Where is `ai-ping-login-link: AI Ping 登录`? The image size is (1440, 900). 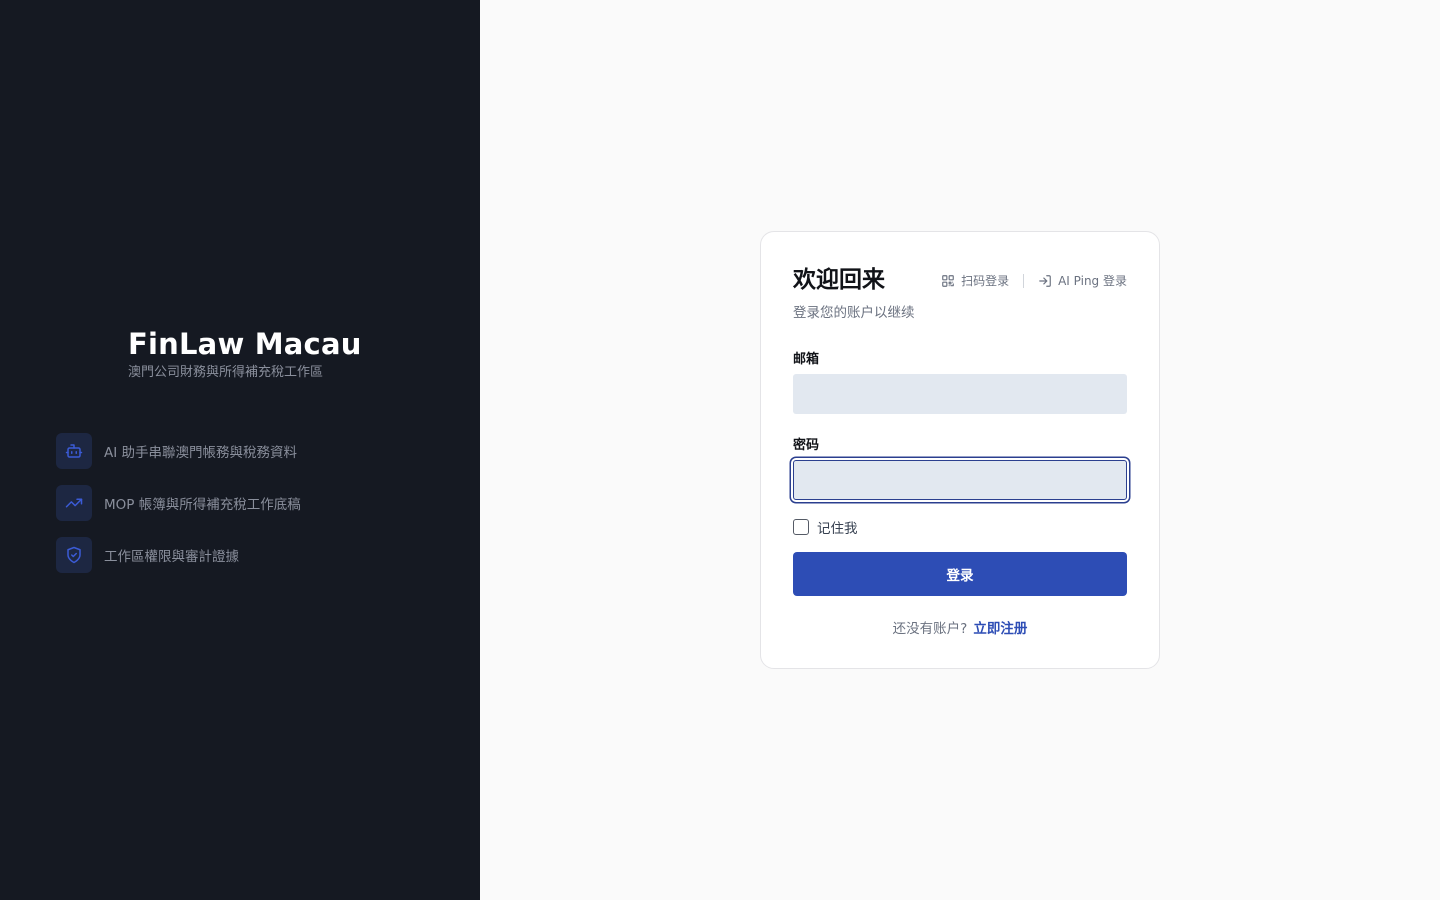
ai-ping-login-link: AI Ping 登录 is located at coordinates (1082, 280).